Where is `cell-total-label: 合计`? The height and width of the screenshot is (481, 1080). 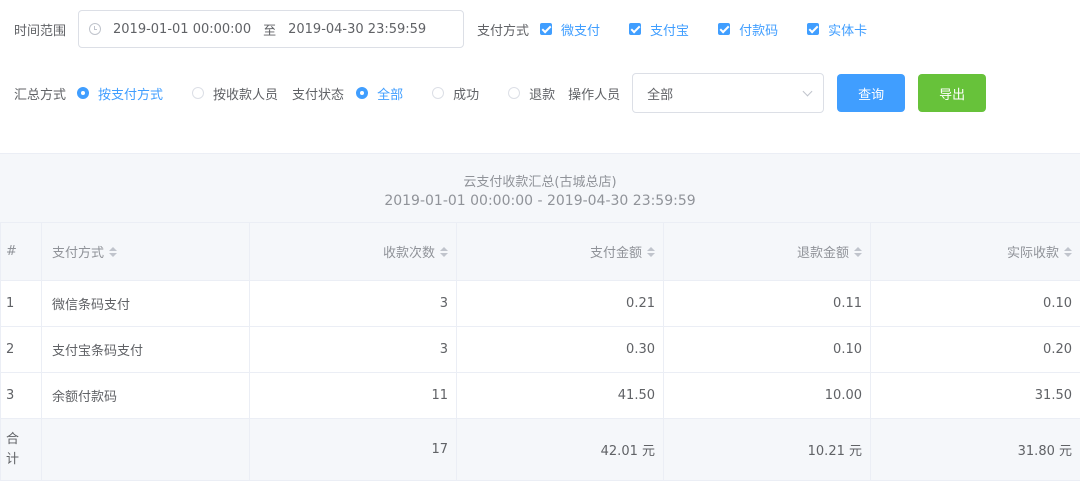
cell-total-label: 合计 is located at coordinates (21, 450).